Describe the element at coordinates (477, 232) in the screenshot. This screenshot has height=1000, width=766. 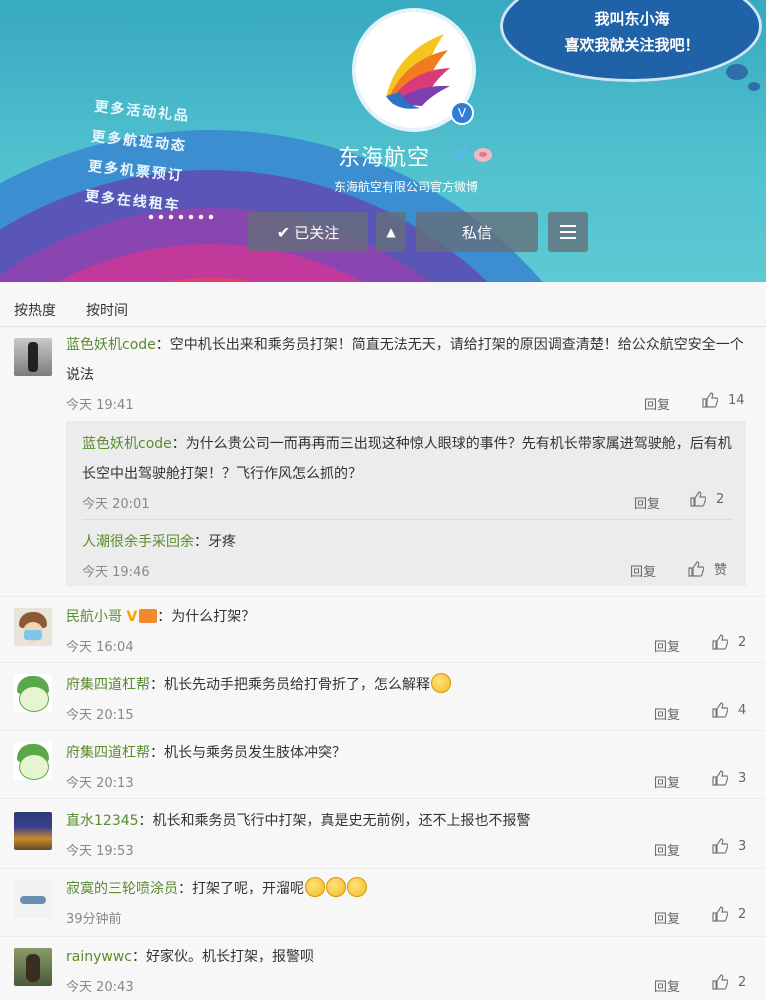
I see `message-button: 私信` at that location.